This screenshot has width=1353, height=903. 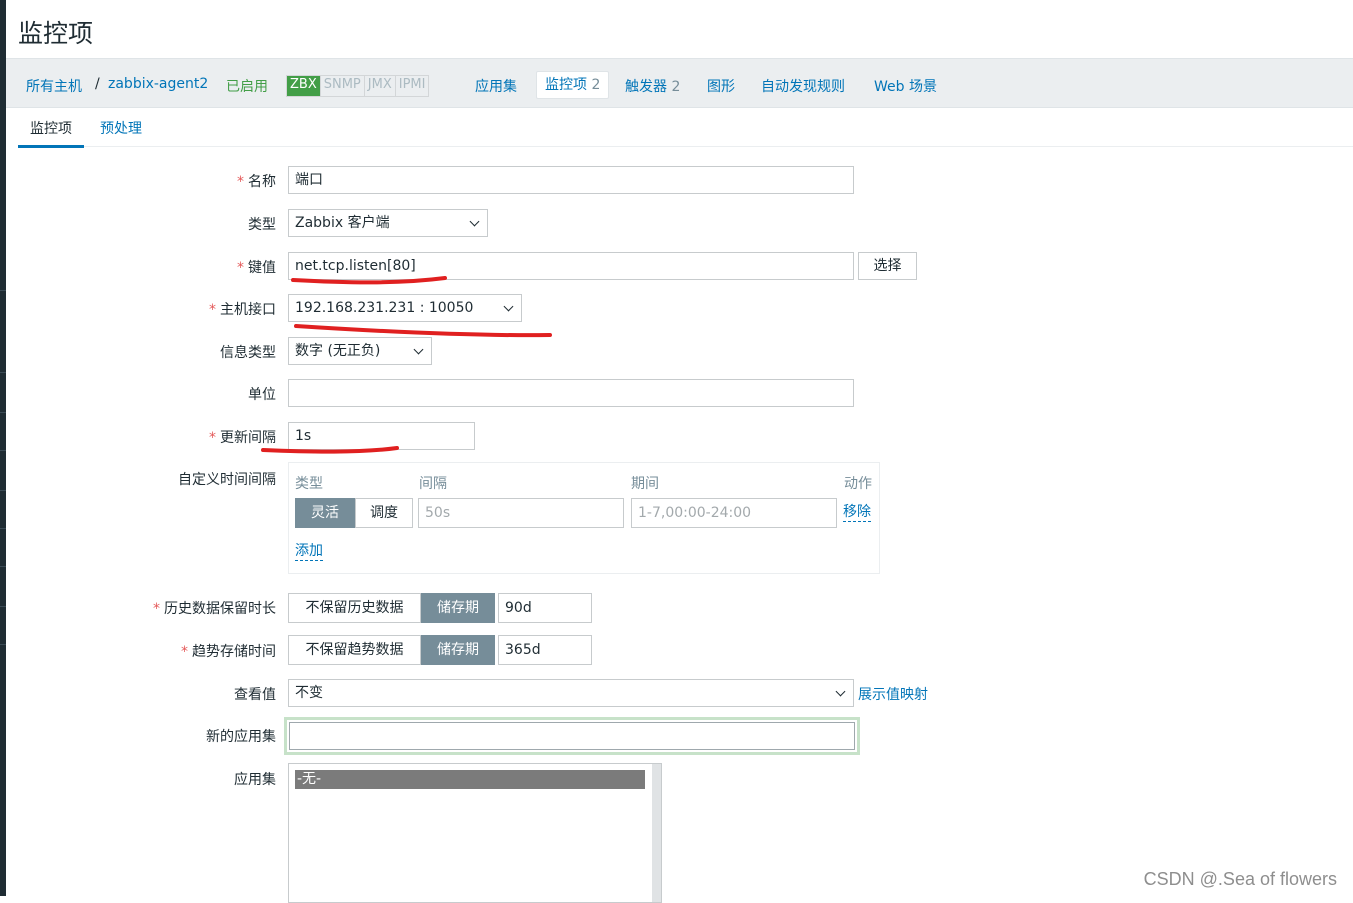 I want to click on custom-period-placeholder: 1-7,00:00-24:00, so click(x=695, y=513).